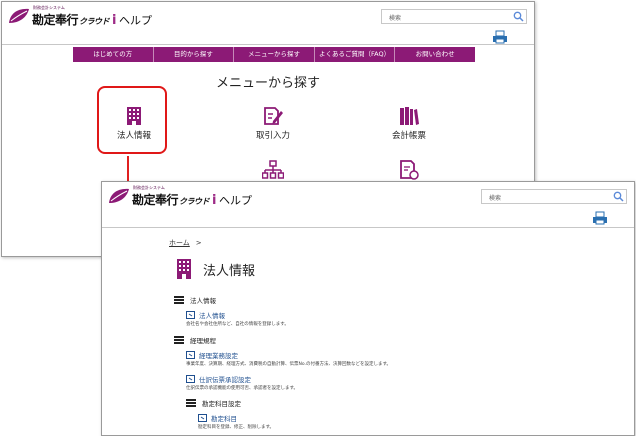 The height and width of the screenshot is (436, 636). What do you see at coordinates (132, 120) in the screenshot?
I see `highlight-frame` at bounding box center [132, 120].